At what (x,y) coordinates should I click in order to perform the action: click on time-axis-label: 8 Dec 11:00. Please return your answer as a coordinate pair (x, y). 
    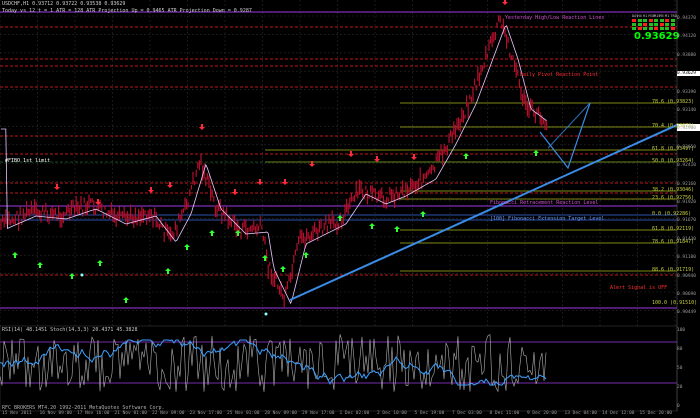
    Looking at the image, I should click on (504, 413).